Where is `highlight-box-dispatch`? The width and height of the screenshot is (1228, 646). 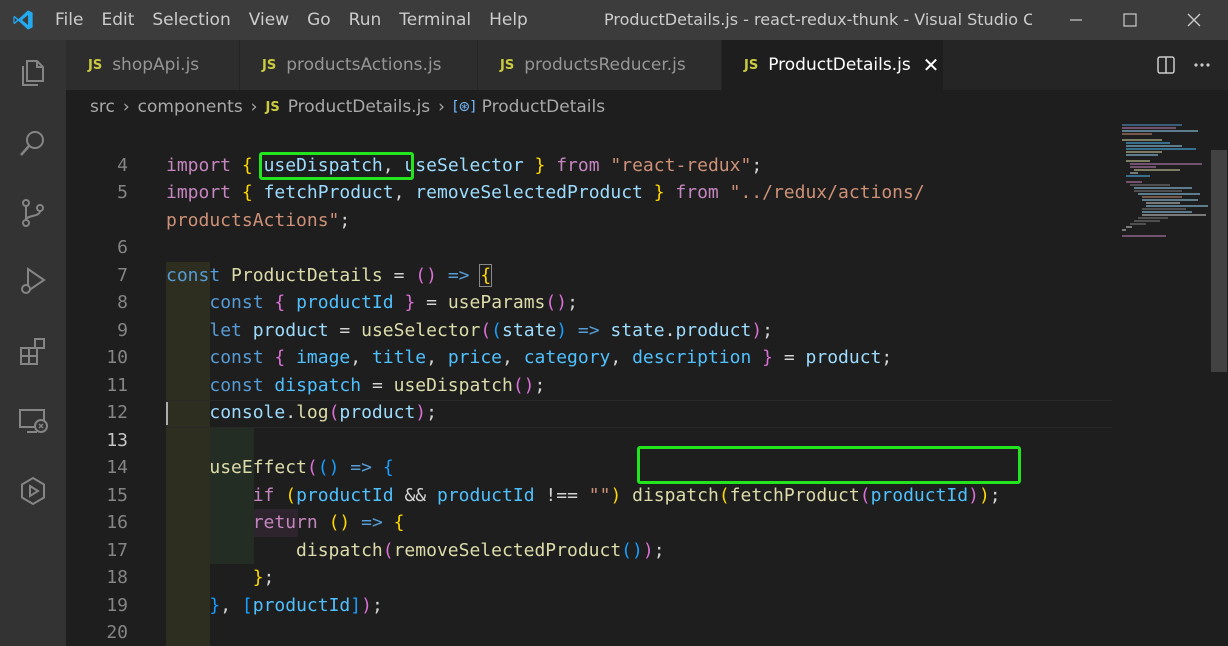 highlight-box-dispatch is located at coordinates (829, 465).